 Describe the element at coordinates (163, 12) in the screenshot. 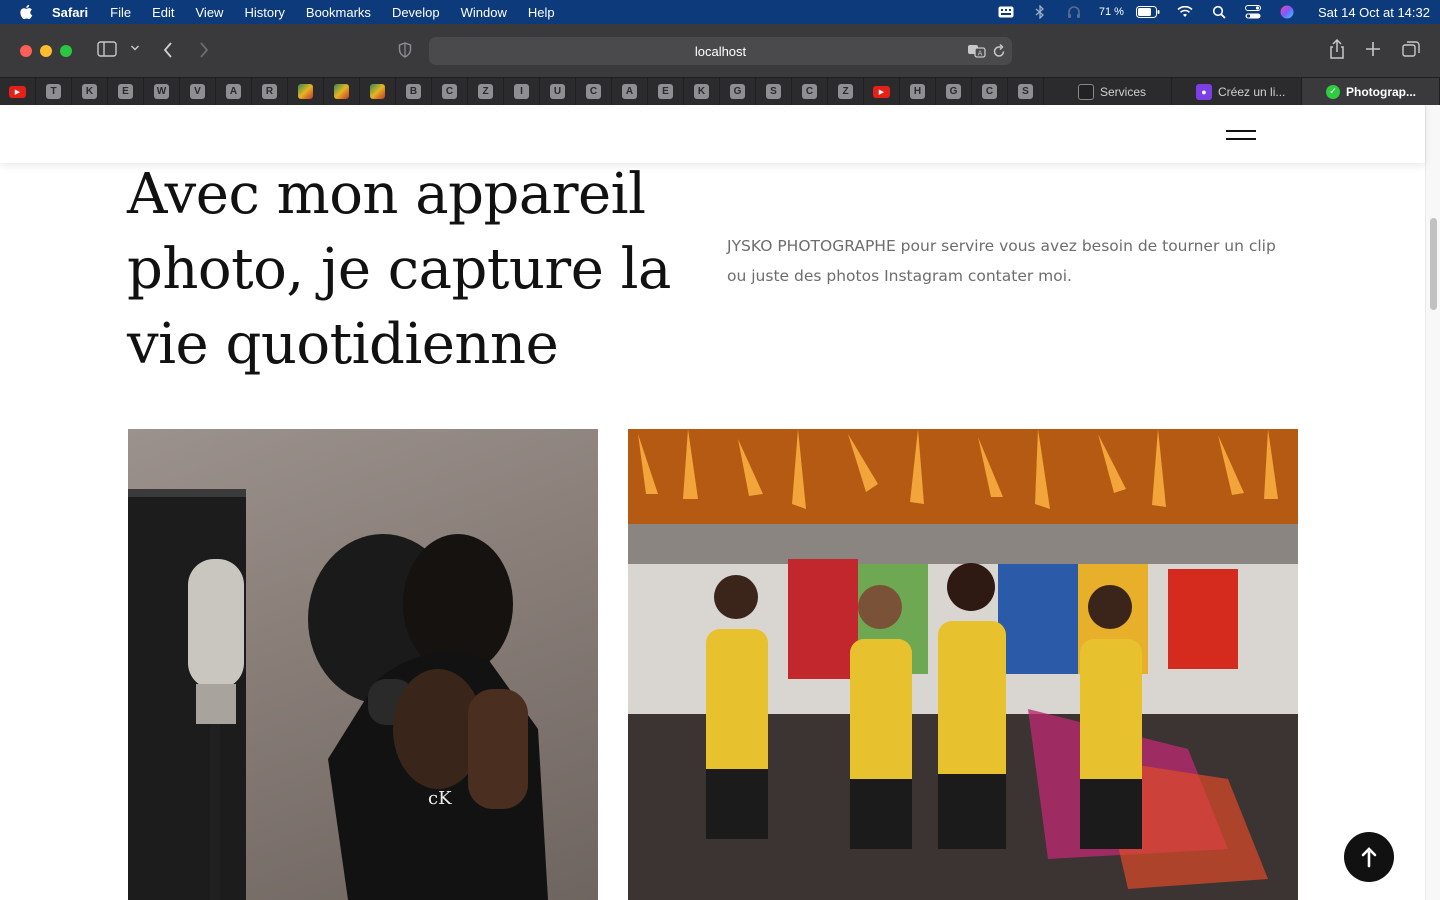

I see `menu-edit: Edit` at that location.